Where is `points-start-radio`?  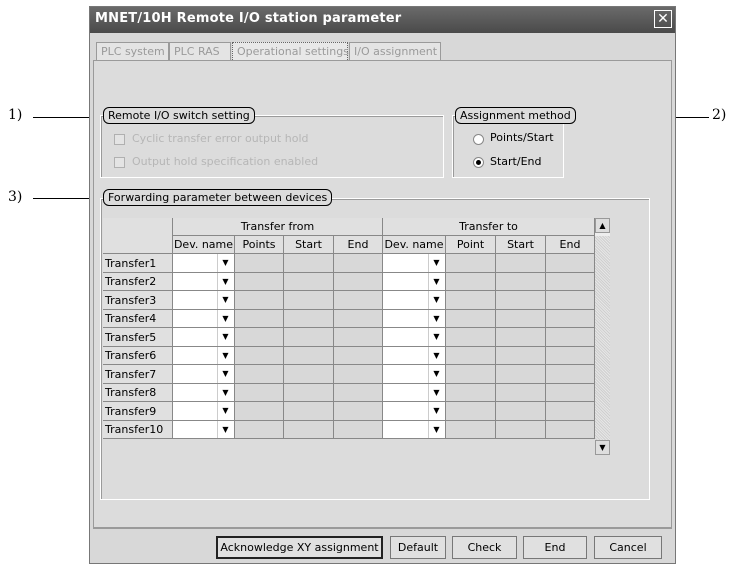
points-start-radio is located at coordinates (478, 139).